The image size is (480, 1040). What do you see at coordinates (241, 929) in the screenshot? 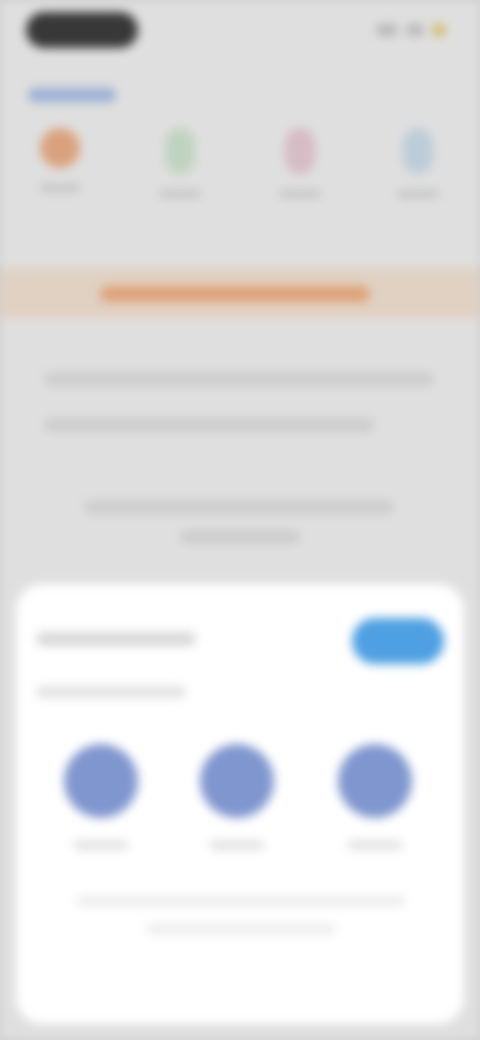
I see `sheet-footer-text-line` at bounding box center [241, 929].